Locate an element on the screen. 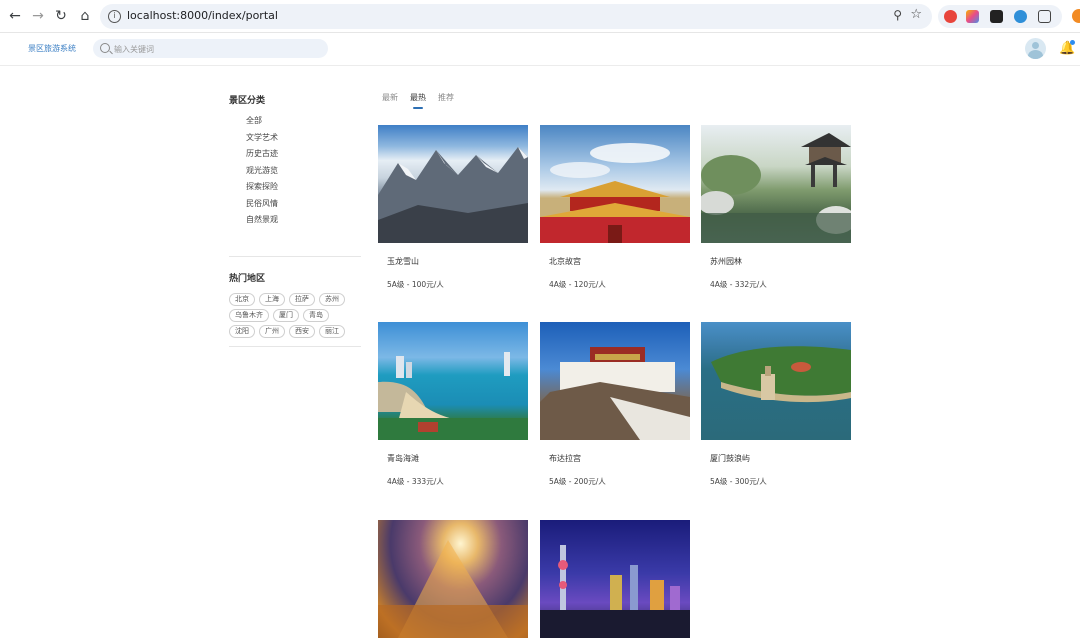 The image size is (1080, 641). site-info-icon: i is located at coordinates (114, 16).